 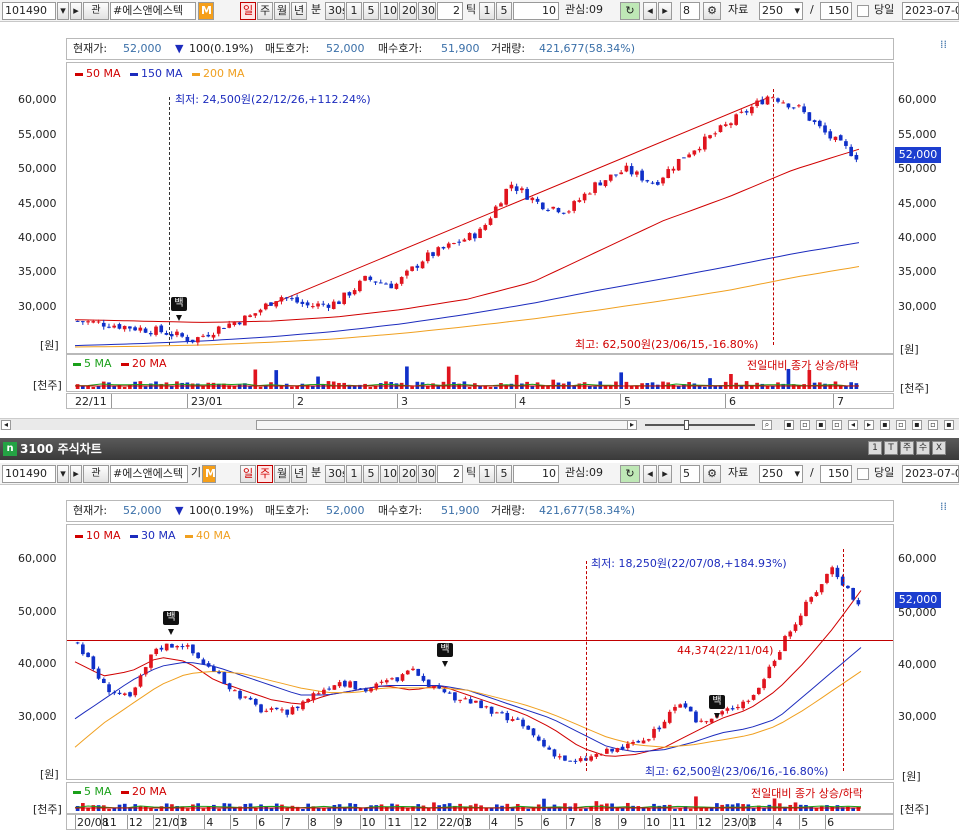 What do you see at coordinates (29, 11) in the screenshot?
I see `stock-code-input: 101490` at bounding box center [29, 11].